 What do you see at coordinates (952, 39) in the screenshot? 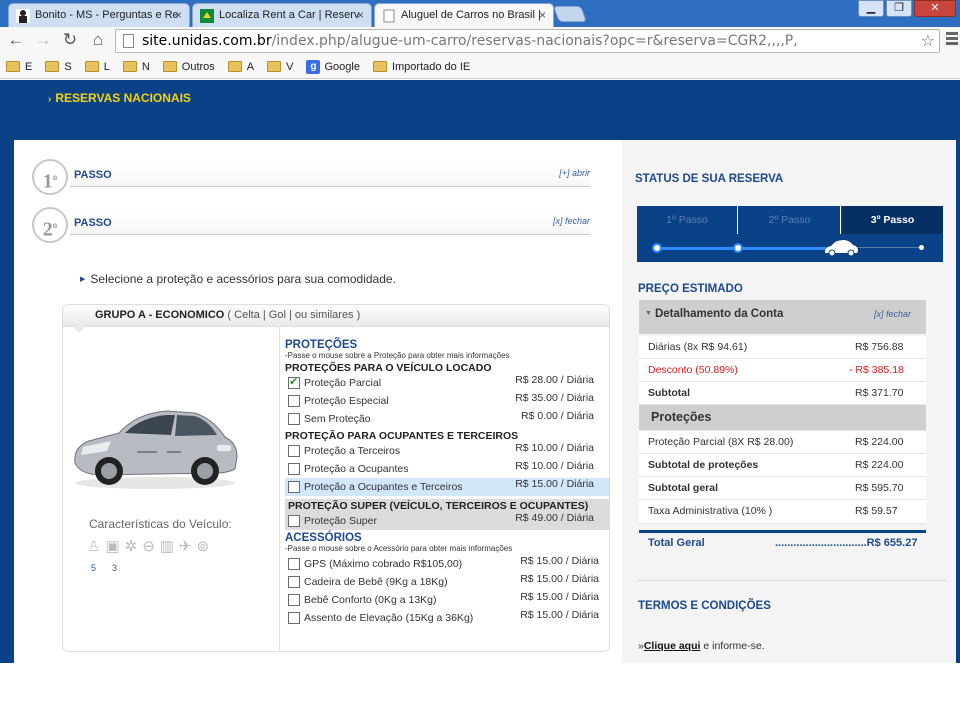
I see `menu-icon` at bounding box center [952, 39].